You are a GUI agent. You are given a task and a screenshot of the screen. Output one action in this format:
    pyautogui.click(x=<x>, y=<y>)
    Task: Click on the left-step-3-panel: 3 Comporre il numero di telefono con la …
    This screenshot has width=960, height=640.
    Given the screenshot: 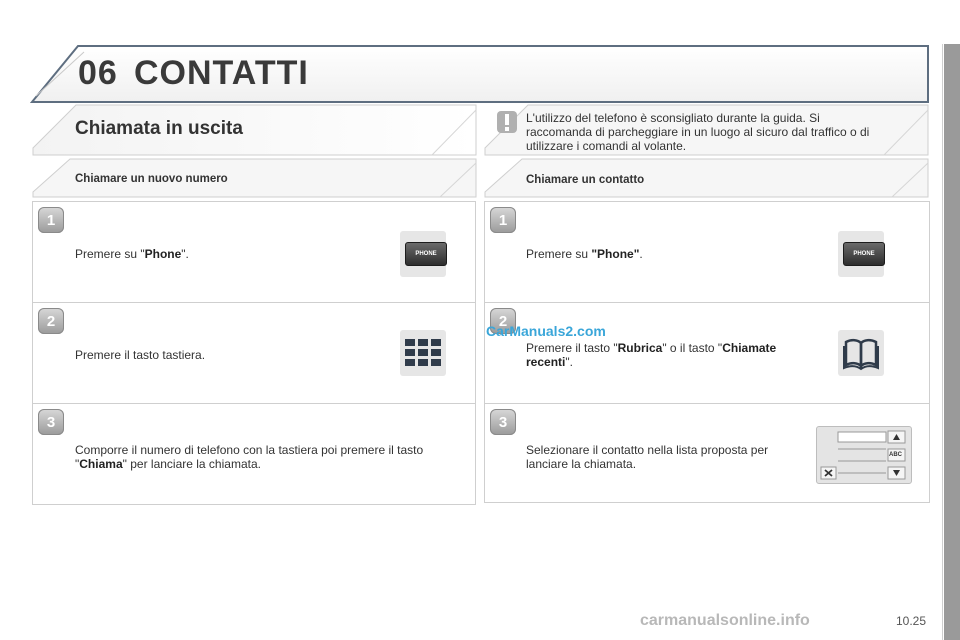 What is the action you would take?
    pyautogui.click(x=254, y=454)
    